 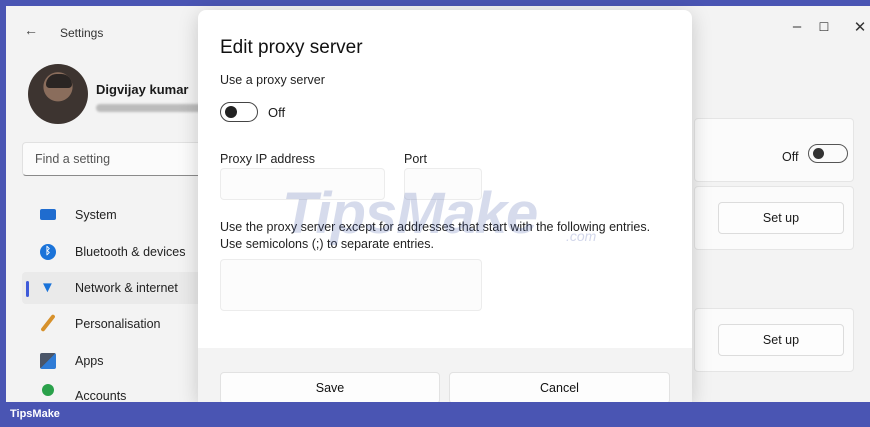 I want to click on sidebar-item-personalisation: Personalisation, so click(x=122, y=324).